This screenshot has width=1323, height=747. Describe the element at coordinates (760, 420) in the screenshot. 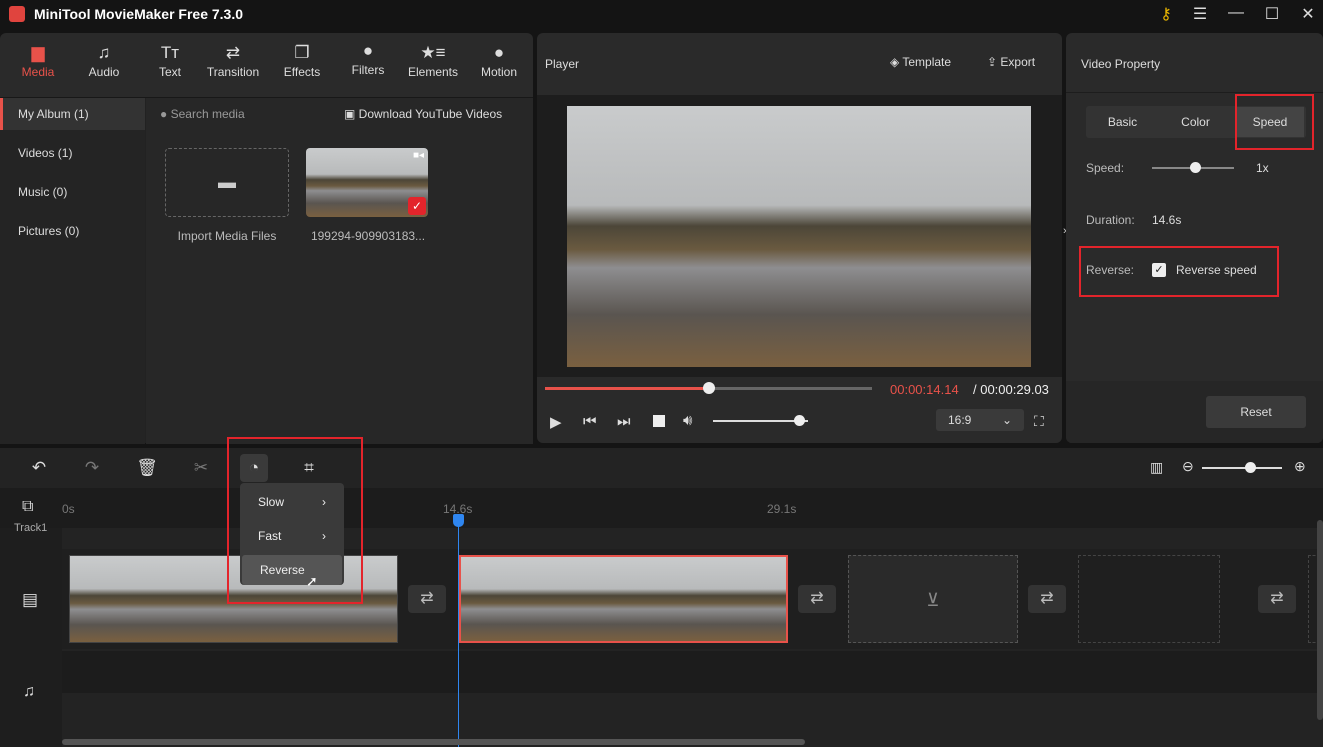

I see `volume-slider` at that location.